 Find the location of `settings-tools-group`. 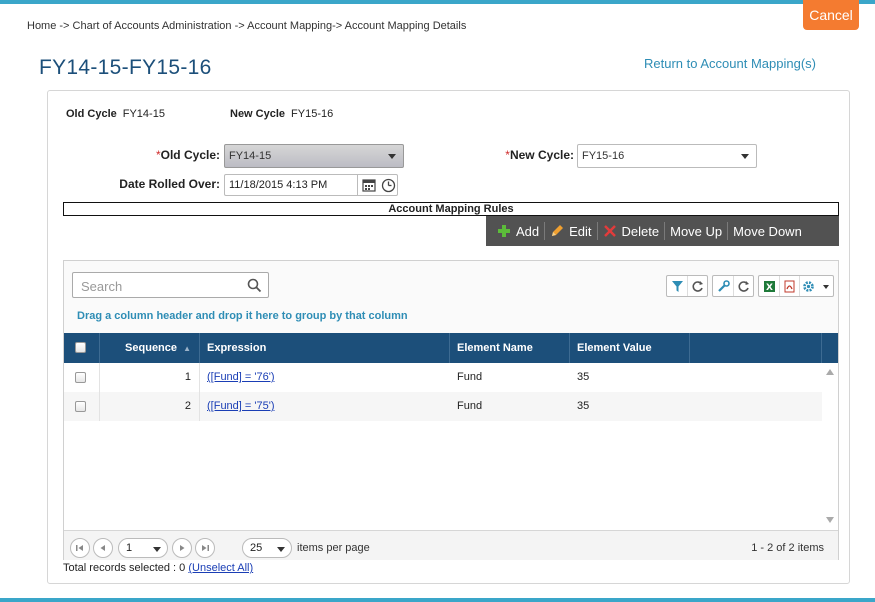

settings-tools-group is located at coordinates (733, 286).